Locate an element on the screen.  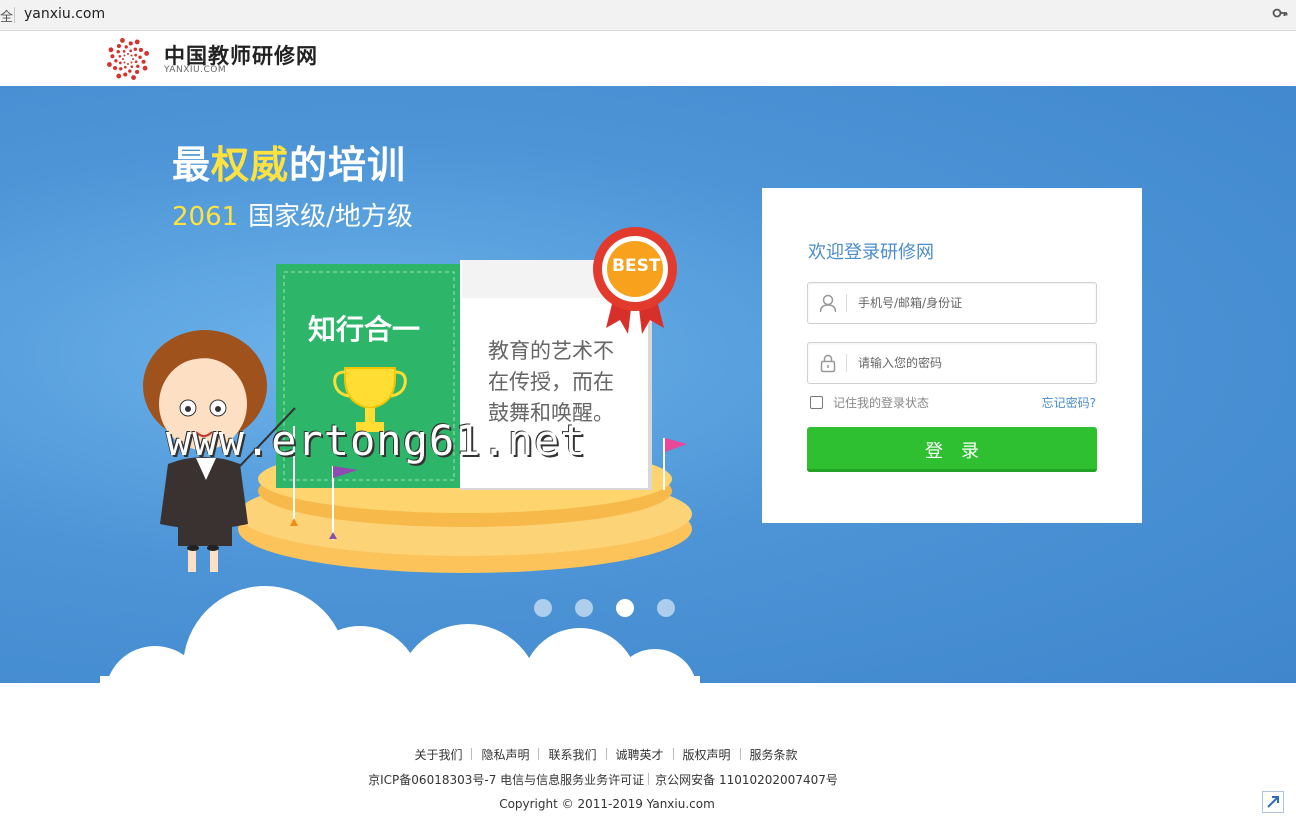
footer-link: 关于我们 is located at coordinates (438, 755).